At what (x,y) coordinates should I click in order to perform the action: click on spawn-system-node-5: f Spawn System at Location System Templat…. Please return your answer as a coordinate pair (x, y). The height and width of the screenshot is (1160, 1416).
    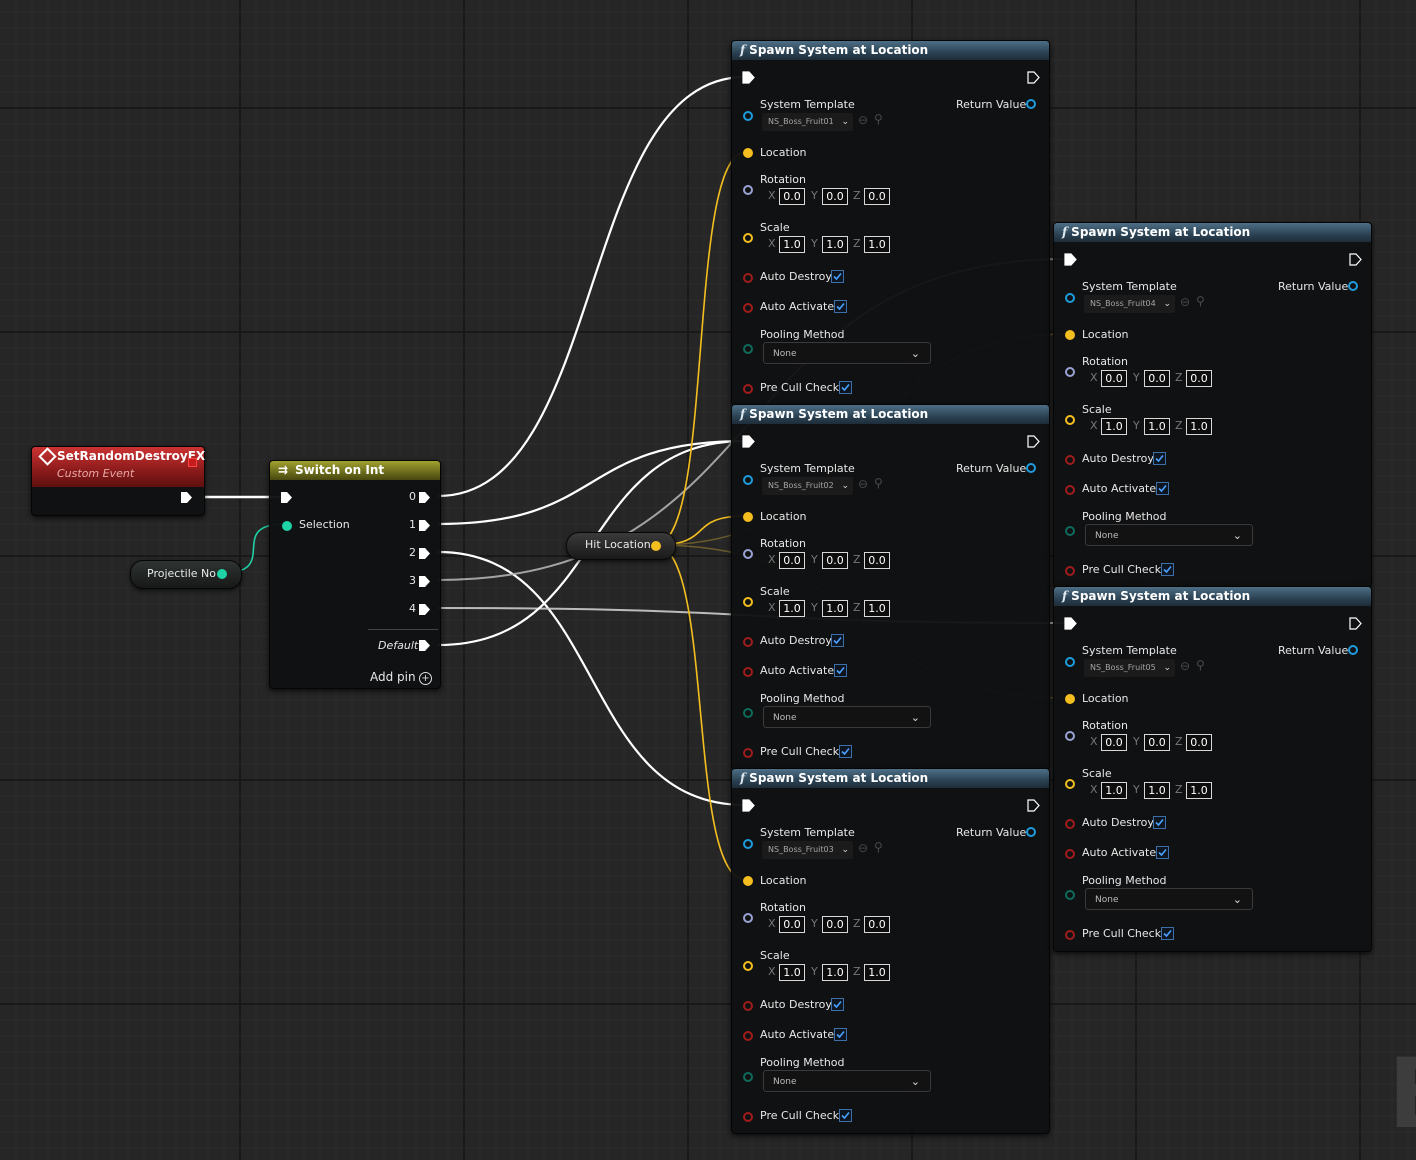
    Looking at the image, I should click on (1212, 769).